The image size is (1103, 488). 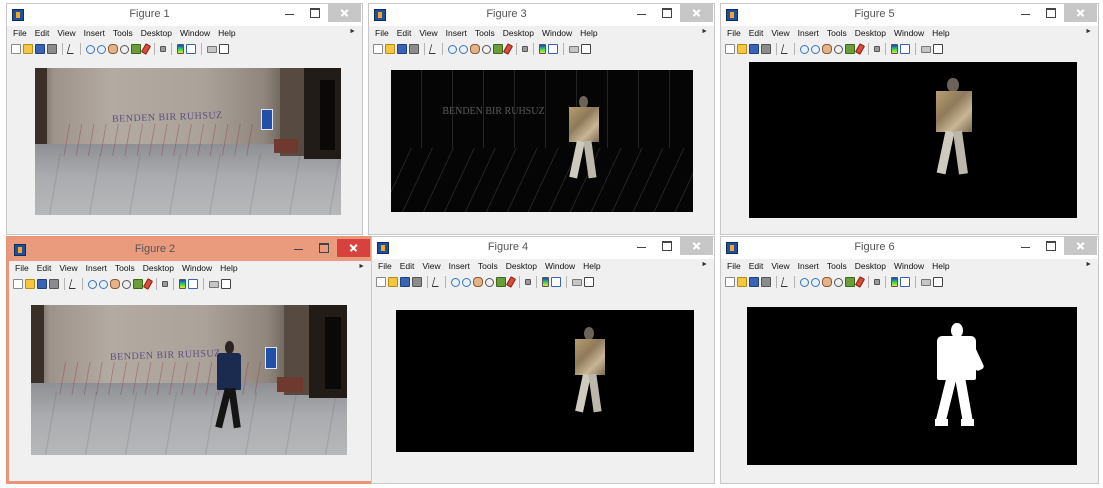 I want to click on menu-overflow-arrow-icon: ►, so click(x=1088, y=31).